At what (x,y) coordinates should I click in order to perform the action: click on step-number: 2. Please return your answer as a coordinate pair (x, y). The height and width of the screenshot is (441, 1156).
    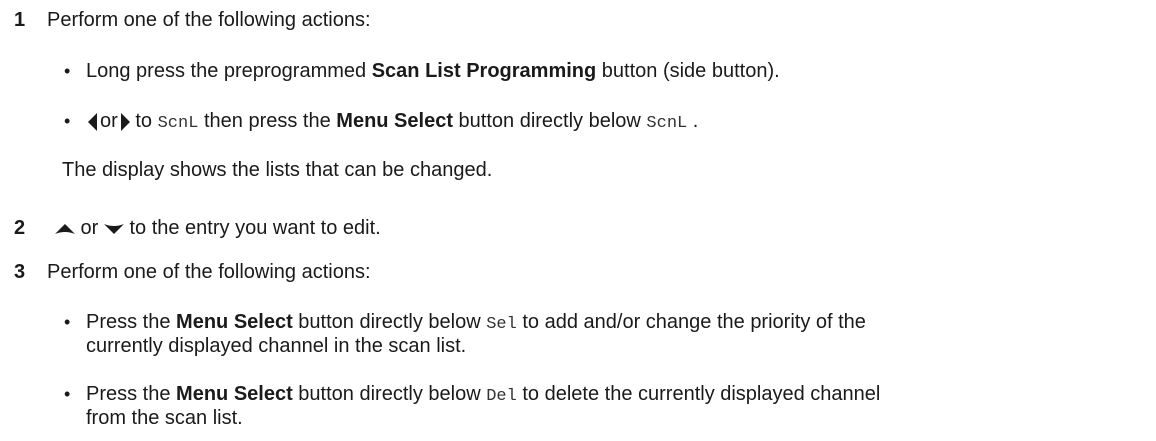
    Looking at the image, I should click on (20, 228).